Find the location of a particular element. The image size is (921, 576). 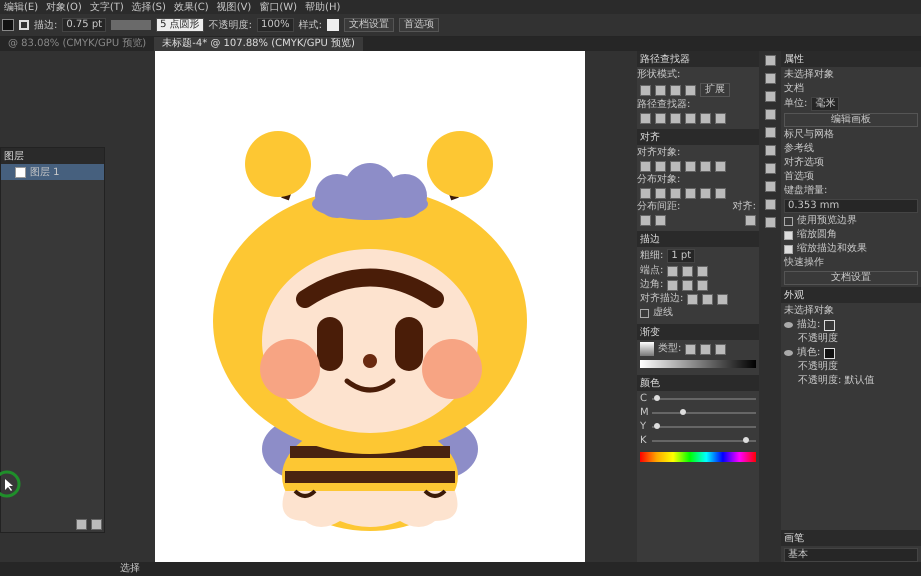

keyboard-increment-field: 0.353 mm is located at coordinates (851, 206).